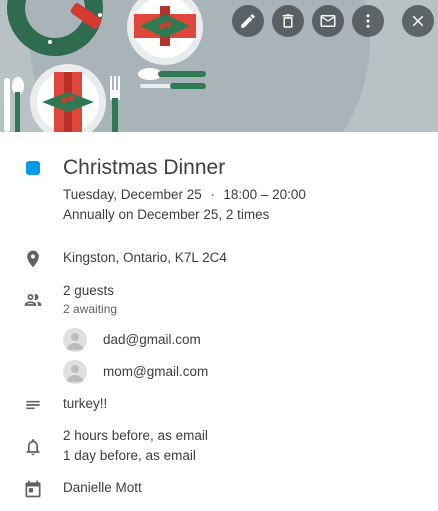 The image size is (438, 511). I want to click on email-guests-button, so click(328, 21).